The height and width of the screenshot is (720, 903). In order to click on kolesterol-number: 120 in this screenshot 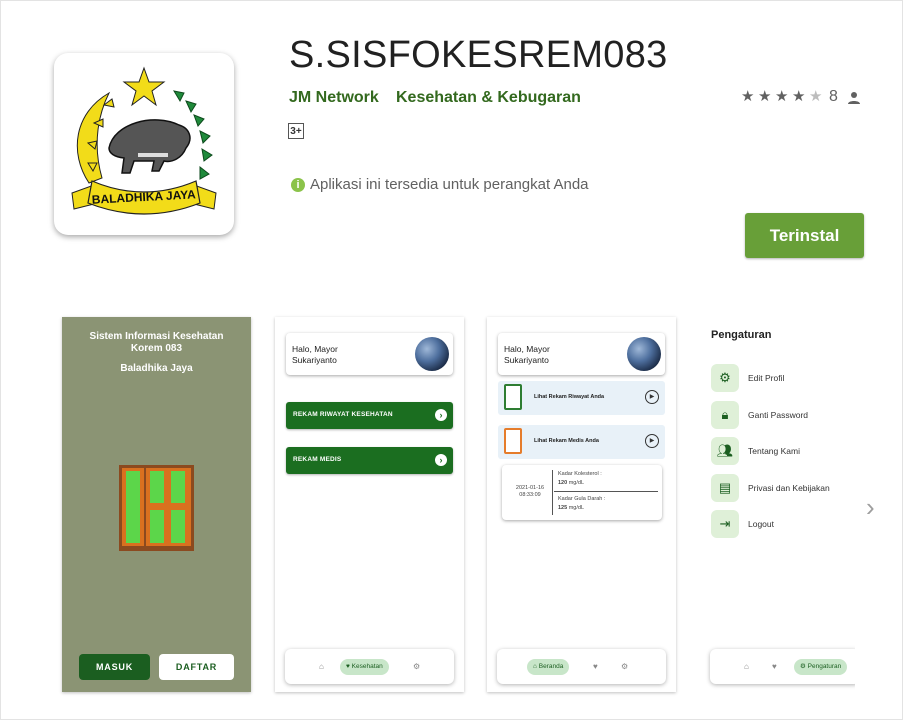, I will do `click(563, 483)`.